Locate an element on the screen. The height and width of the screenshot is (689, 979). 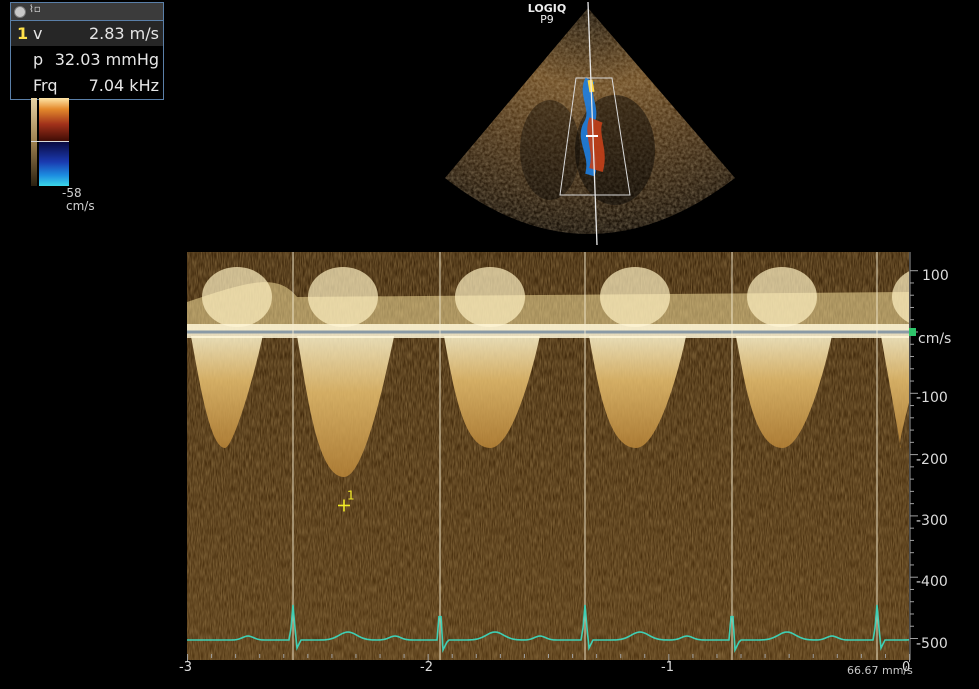
velocity-tick-label: -400 is located at coordinates (932, 582).